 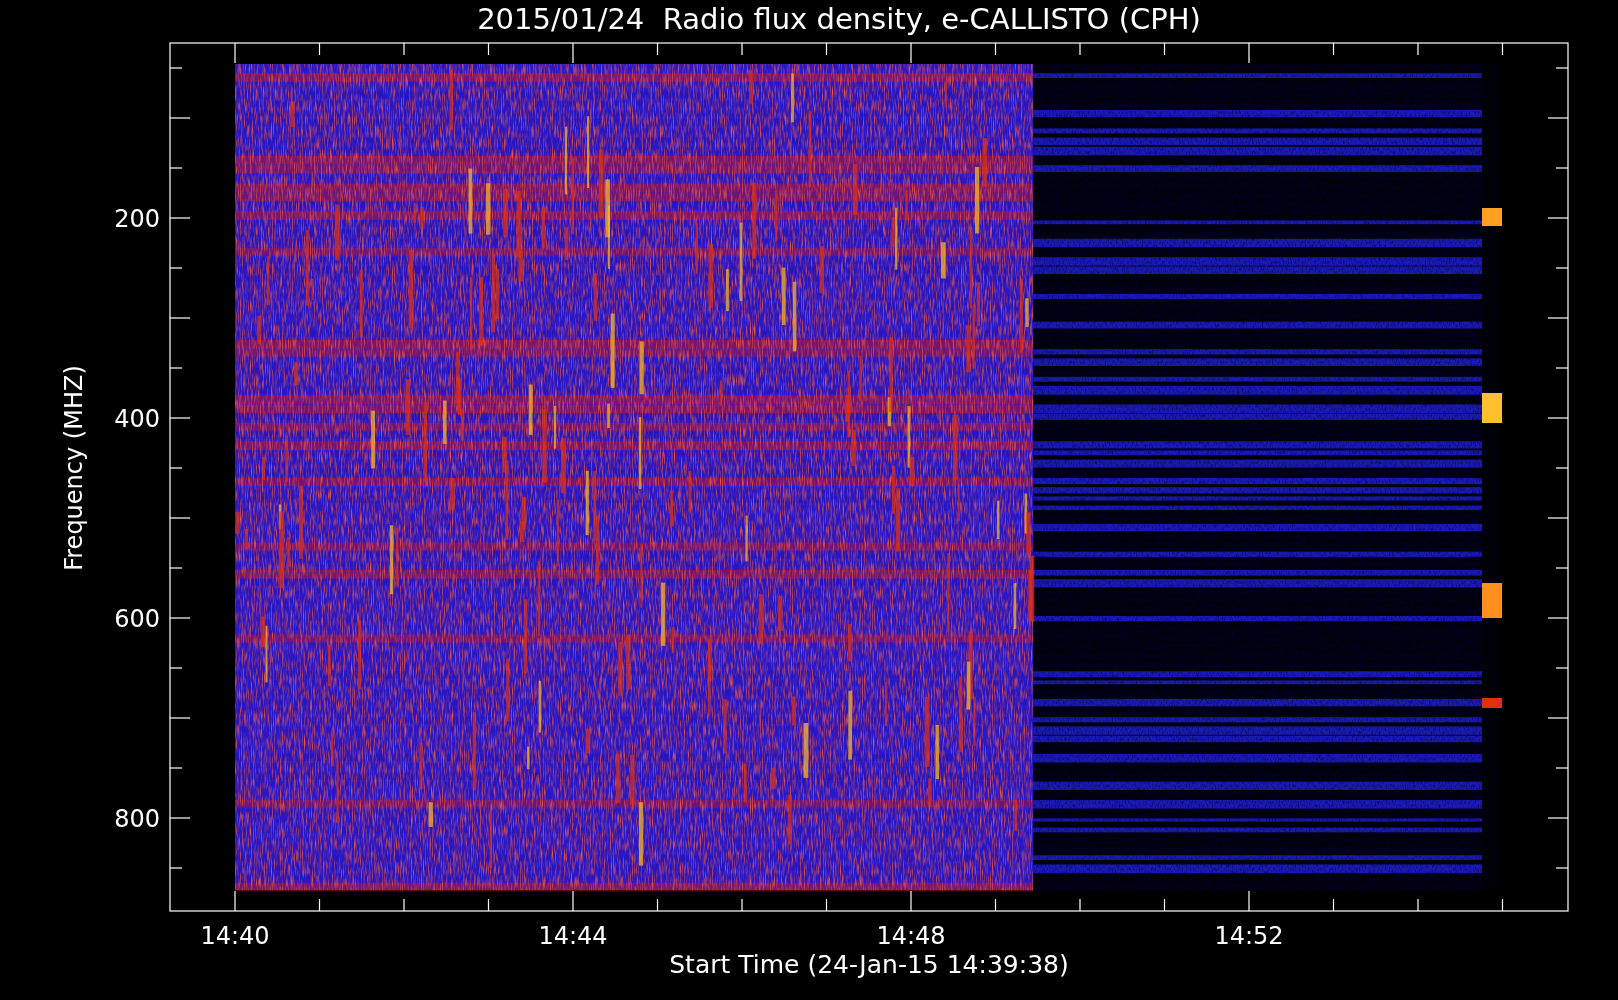 I want to click on tick-label: 400, so click(x=137, y=419).